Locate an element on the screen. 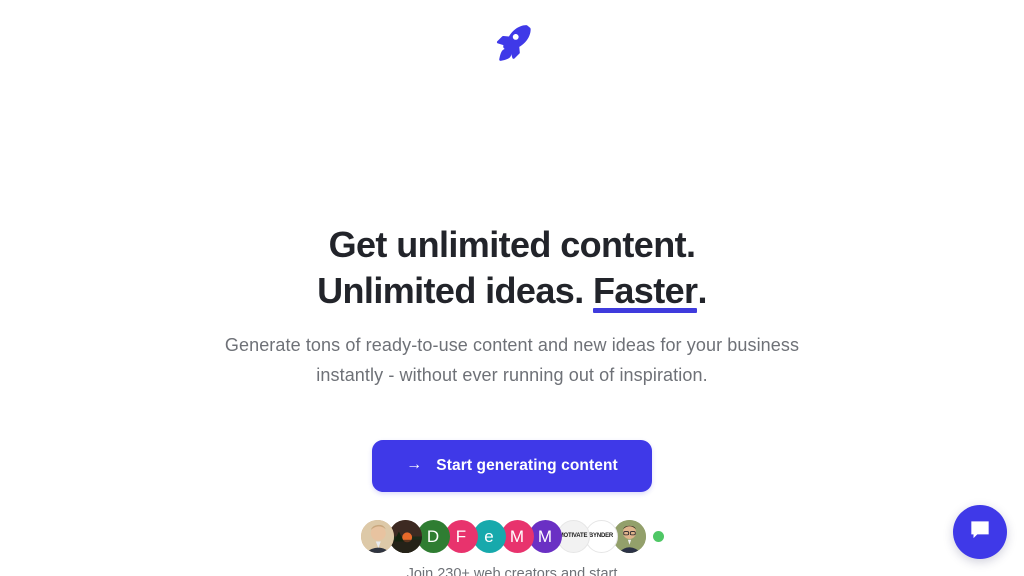 The image size is (1024, 576). cta-row: → Start generating content is located at coordinates (512, 466).